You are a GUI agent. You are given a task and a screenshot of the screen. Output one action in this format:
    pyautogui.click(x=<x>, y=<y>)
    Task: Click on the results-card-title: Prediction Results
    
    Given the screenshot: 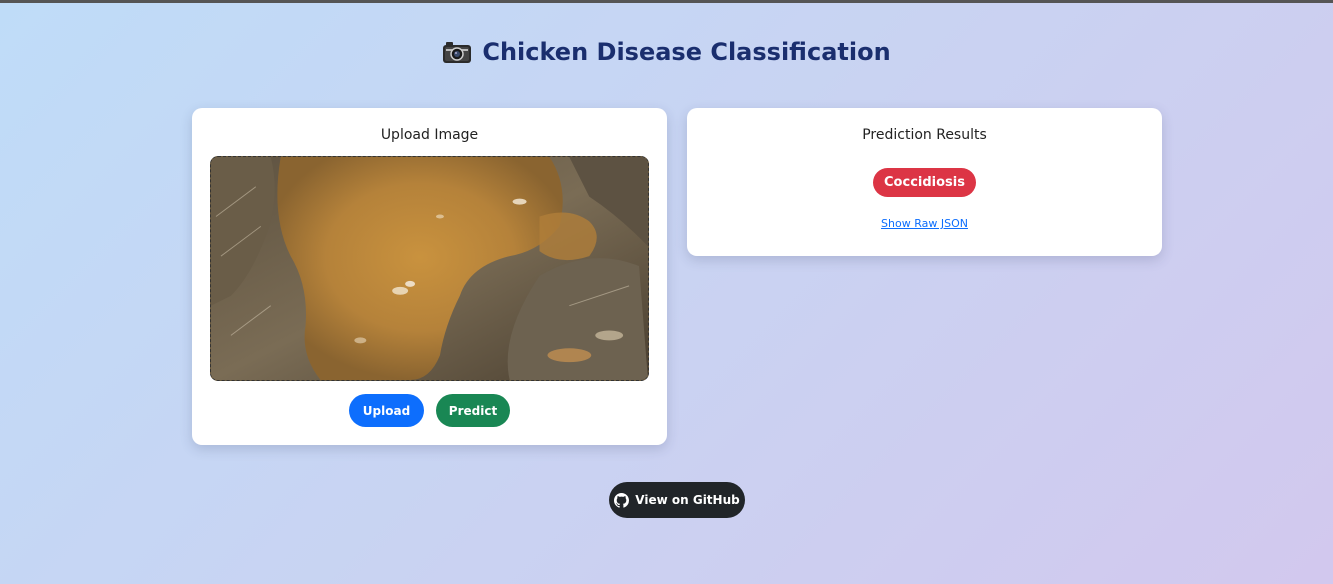 What is the action you would take?
    pyautogui.click(x=924, y=135)
    